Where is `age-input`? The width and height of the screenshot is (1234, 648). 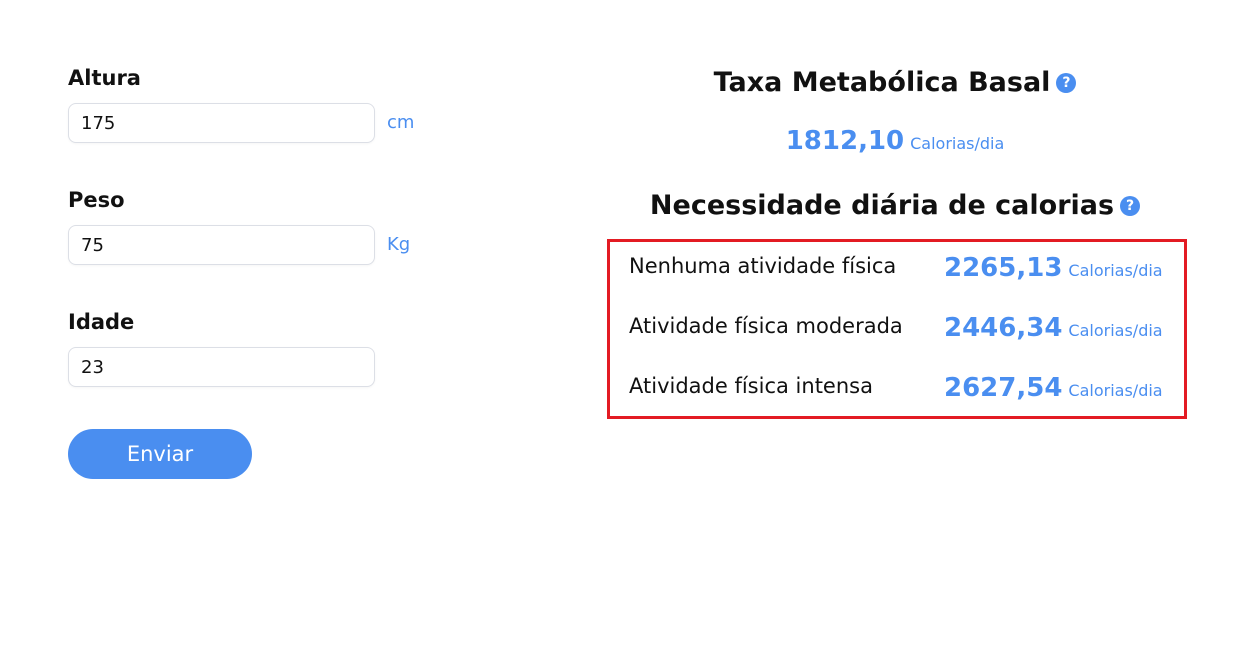 age-input is located at coordinates (221, 367).